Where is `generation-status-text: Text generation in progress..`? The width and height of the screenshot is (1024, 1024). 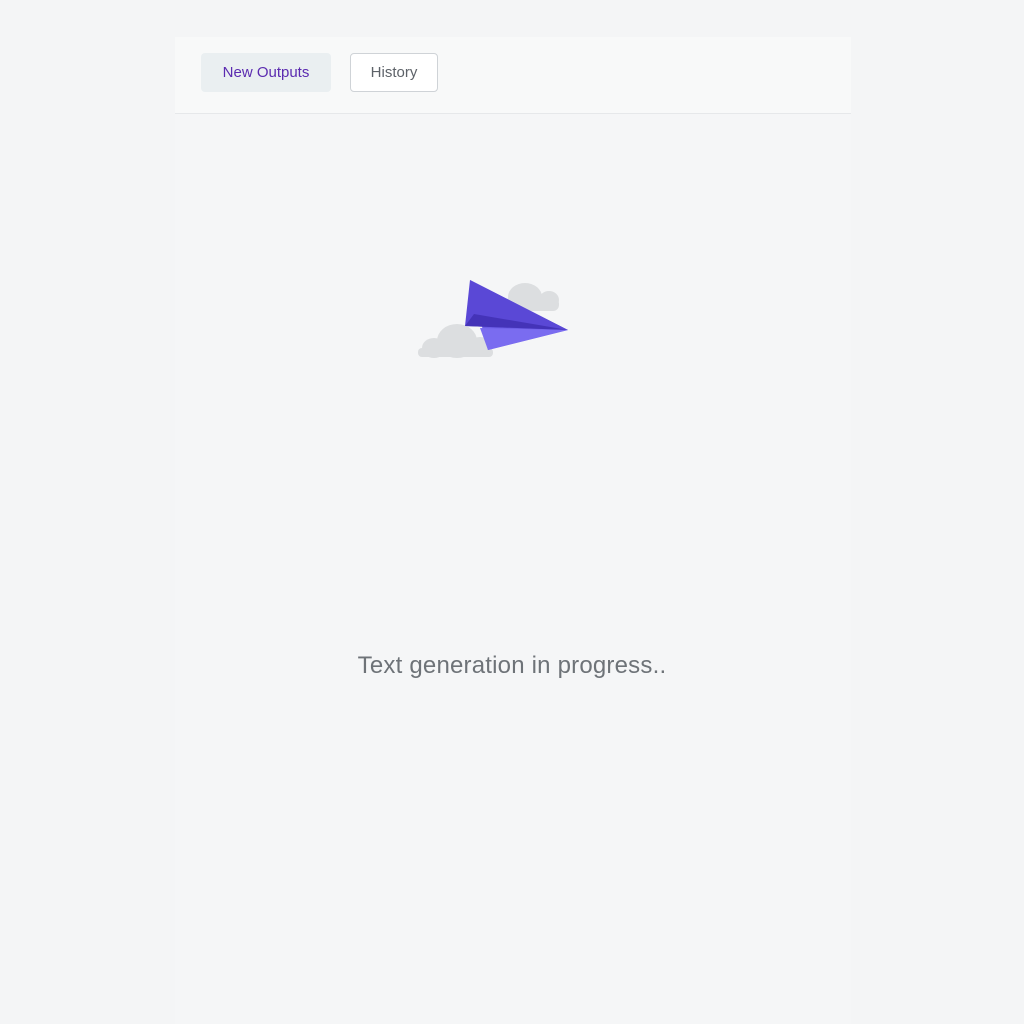 generation-status-text: Text generation in progress.. is located at coordinates (512, 665).